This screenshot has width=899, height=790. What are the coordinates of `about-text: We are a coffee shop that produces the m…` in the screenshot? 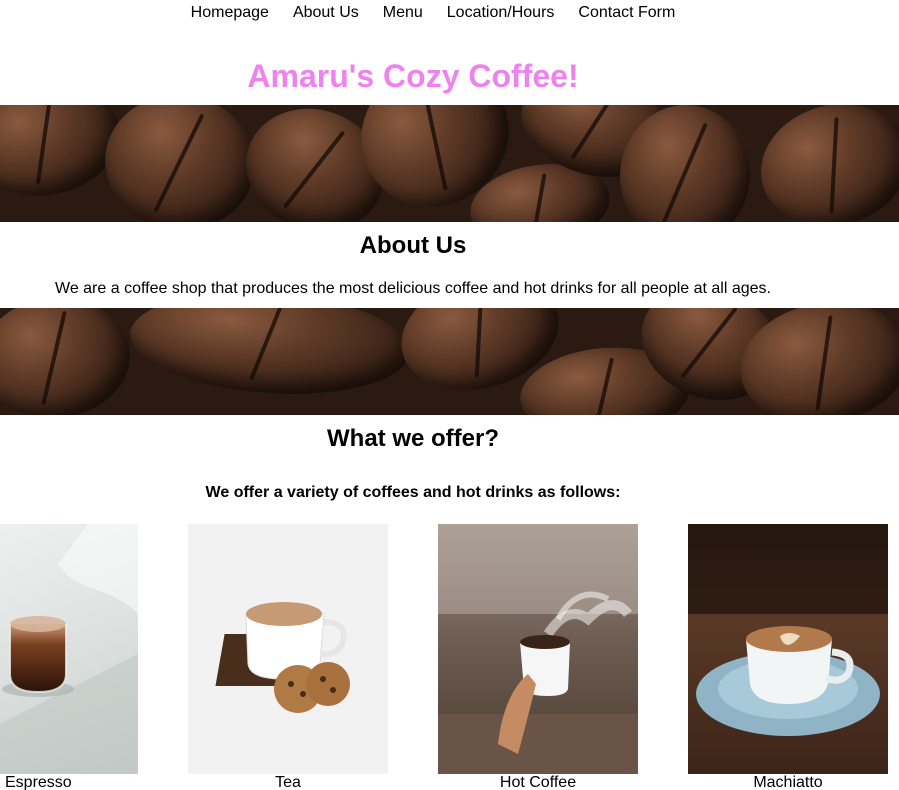 It's located at (413, 288).